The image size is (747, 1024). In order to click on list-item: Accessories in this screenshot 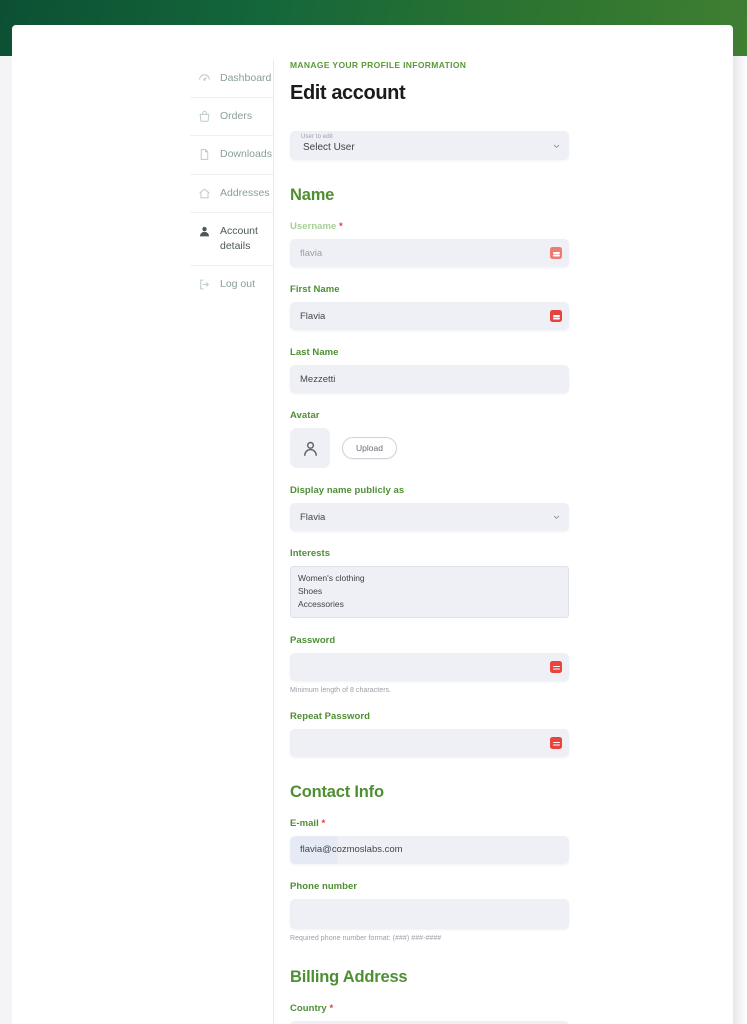, I will do `click(429, 604)`.